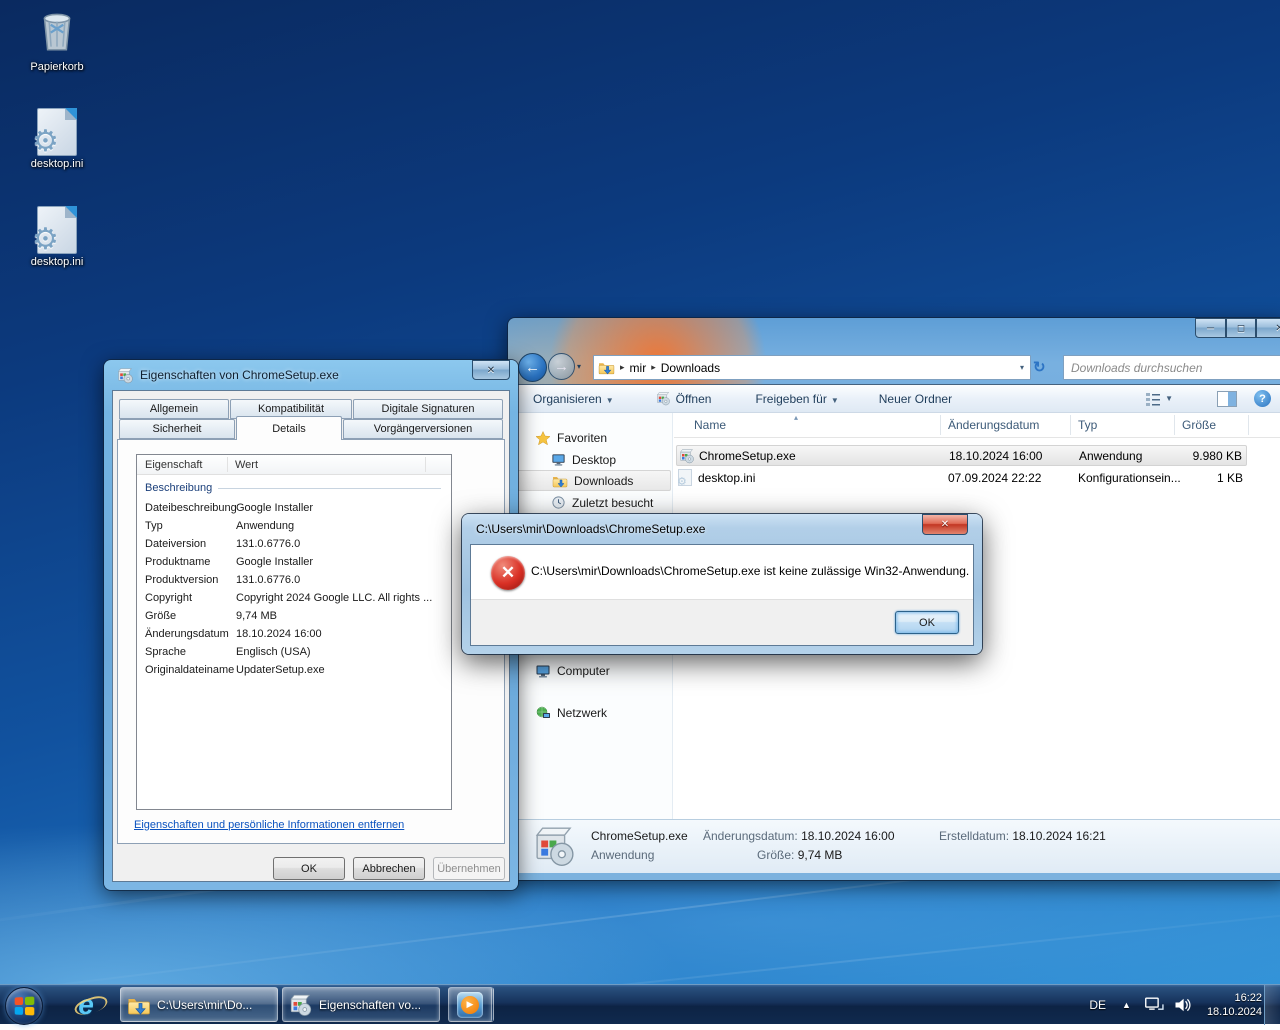 Image resolution: width=1280 pixels, height=1030 pixels. Describe the element at coordinates (927, 622) in the screenshot. I see `error-ok-button: OK` at that location.